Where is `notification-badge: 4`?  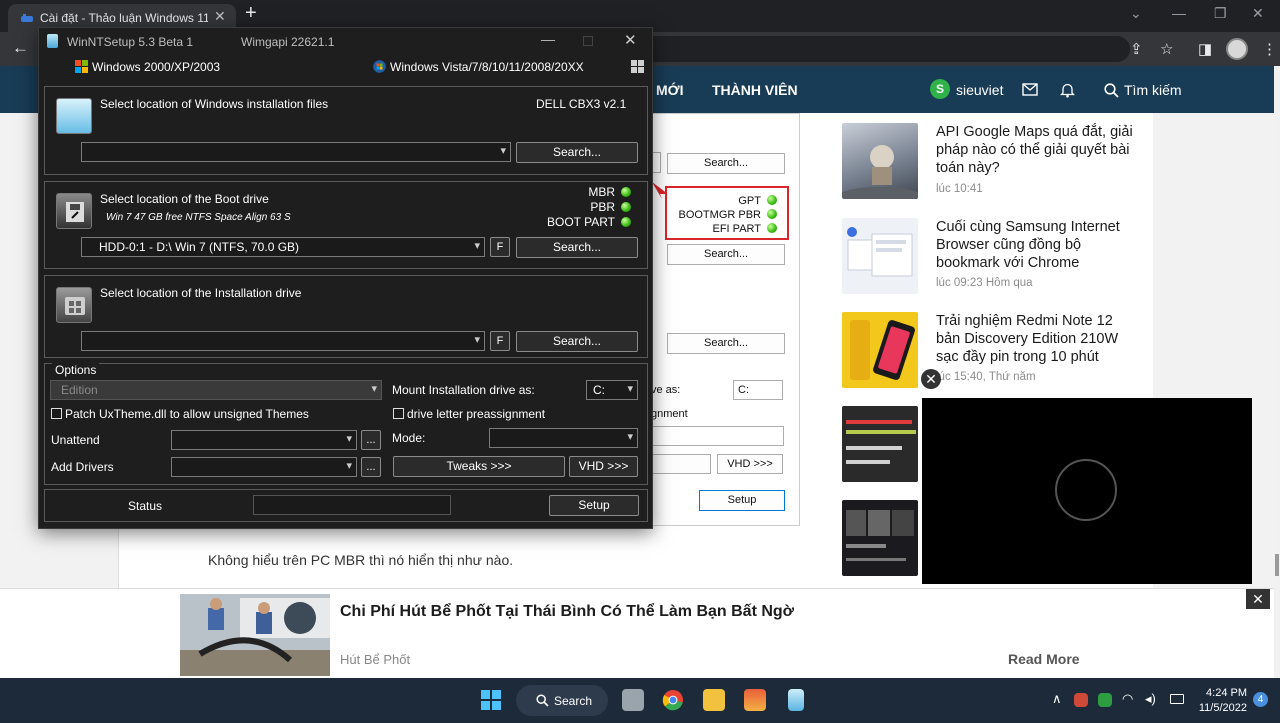 notification-badge: 4 is located at coordinates (1260, 699).